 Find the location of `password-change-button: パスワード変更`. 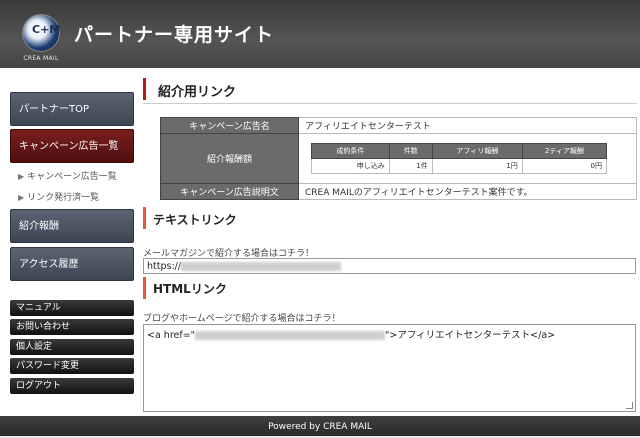

password-change-button: パスワード変更 is located at coordinates (72, 366).